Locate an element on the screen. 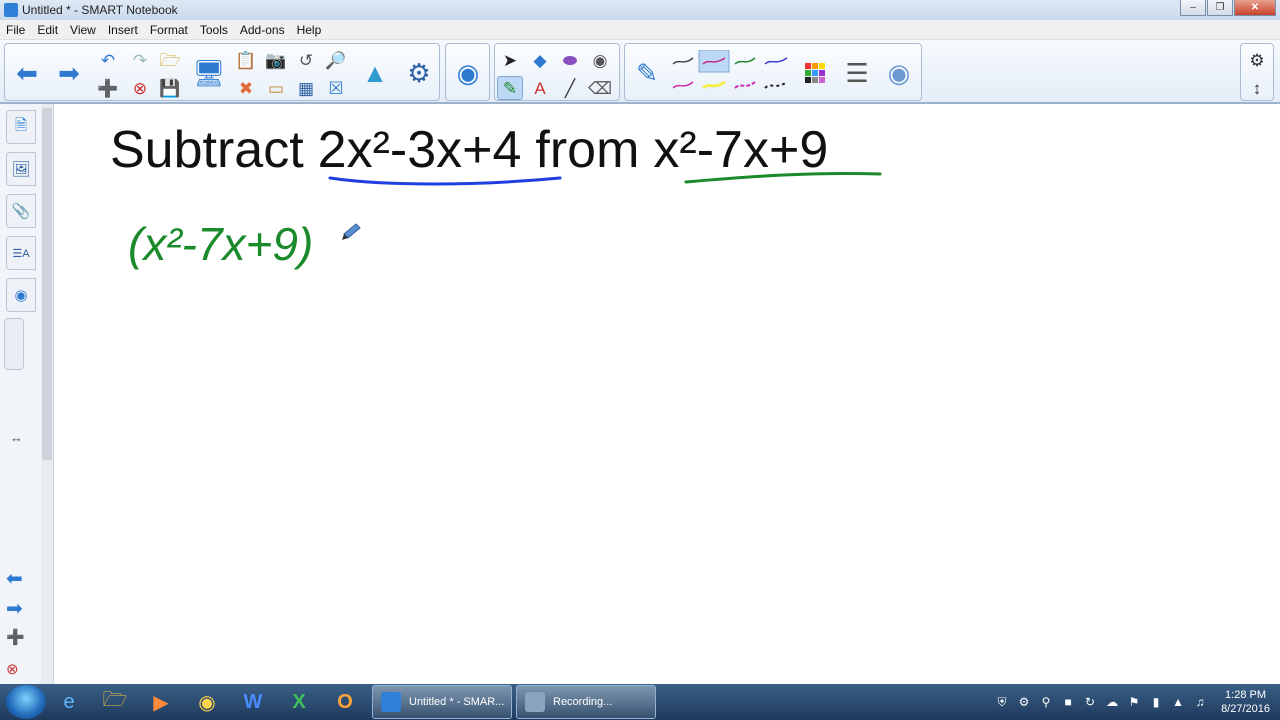  paste-icon: 📋 is located at coordinates (246, 60).